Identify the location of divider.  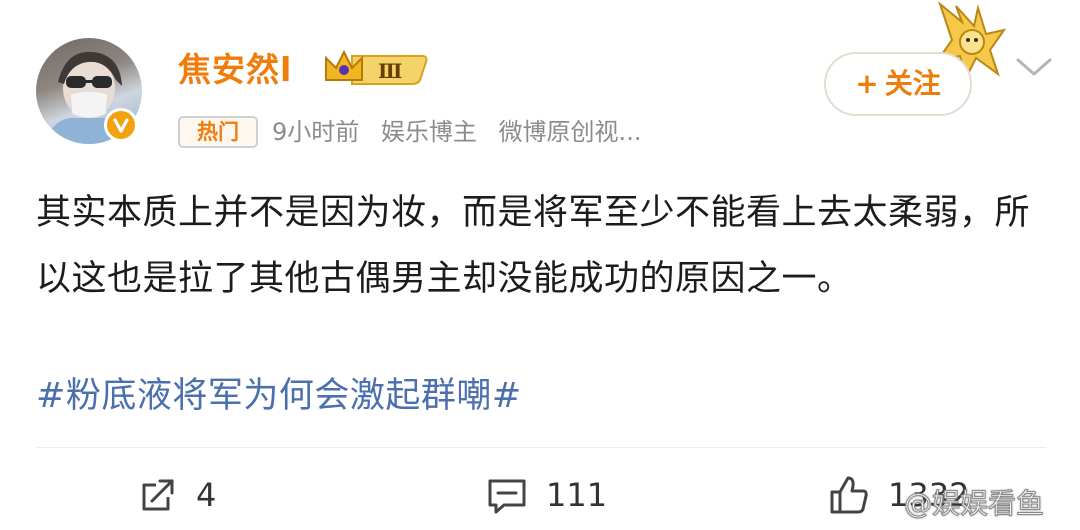
(541, 447).